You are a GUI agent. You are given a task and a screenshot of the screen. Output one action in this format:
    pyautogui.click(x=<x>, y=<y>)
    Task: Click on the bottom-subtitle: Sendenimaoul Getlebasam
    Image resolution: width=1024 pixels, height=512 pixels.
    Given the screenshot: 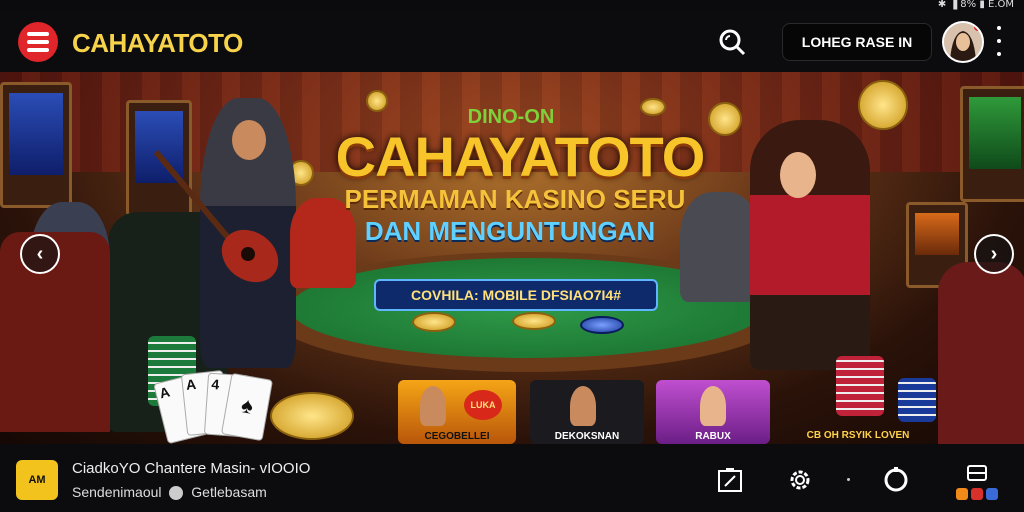 What is the action you would take?
    pyautogui.click(x=169, y=492)
    